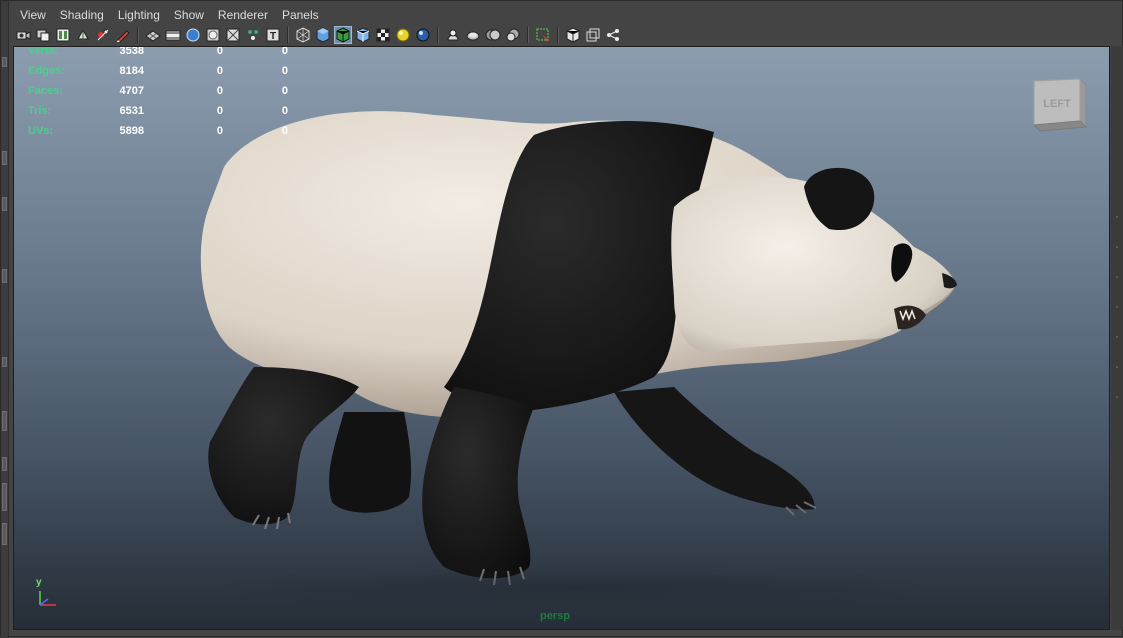 The width and height of the screenshot is (1123, 638). I want to click on hud-label: Faces:, so click(45, 91).